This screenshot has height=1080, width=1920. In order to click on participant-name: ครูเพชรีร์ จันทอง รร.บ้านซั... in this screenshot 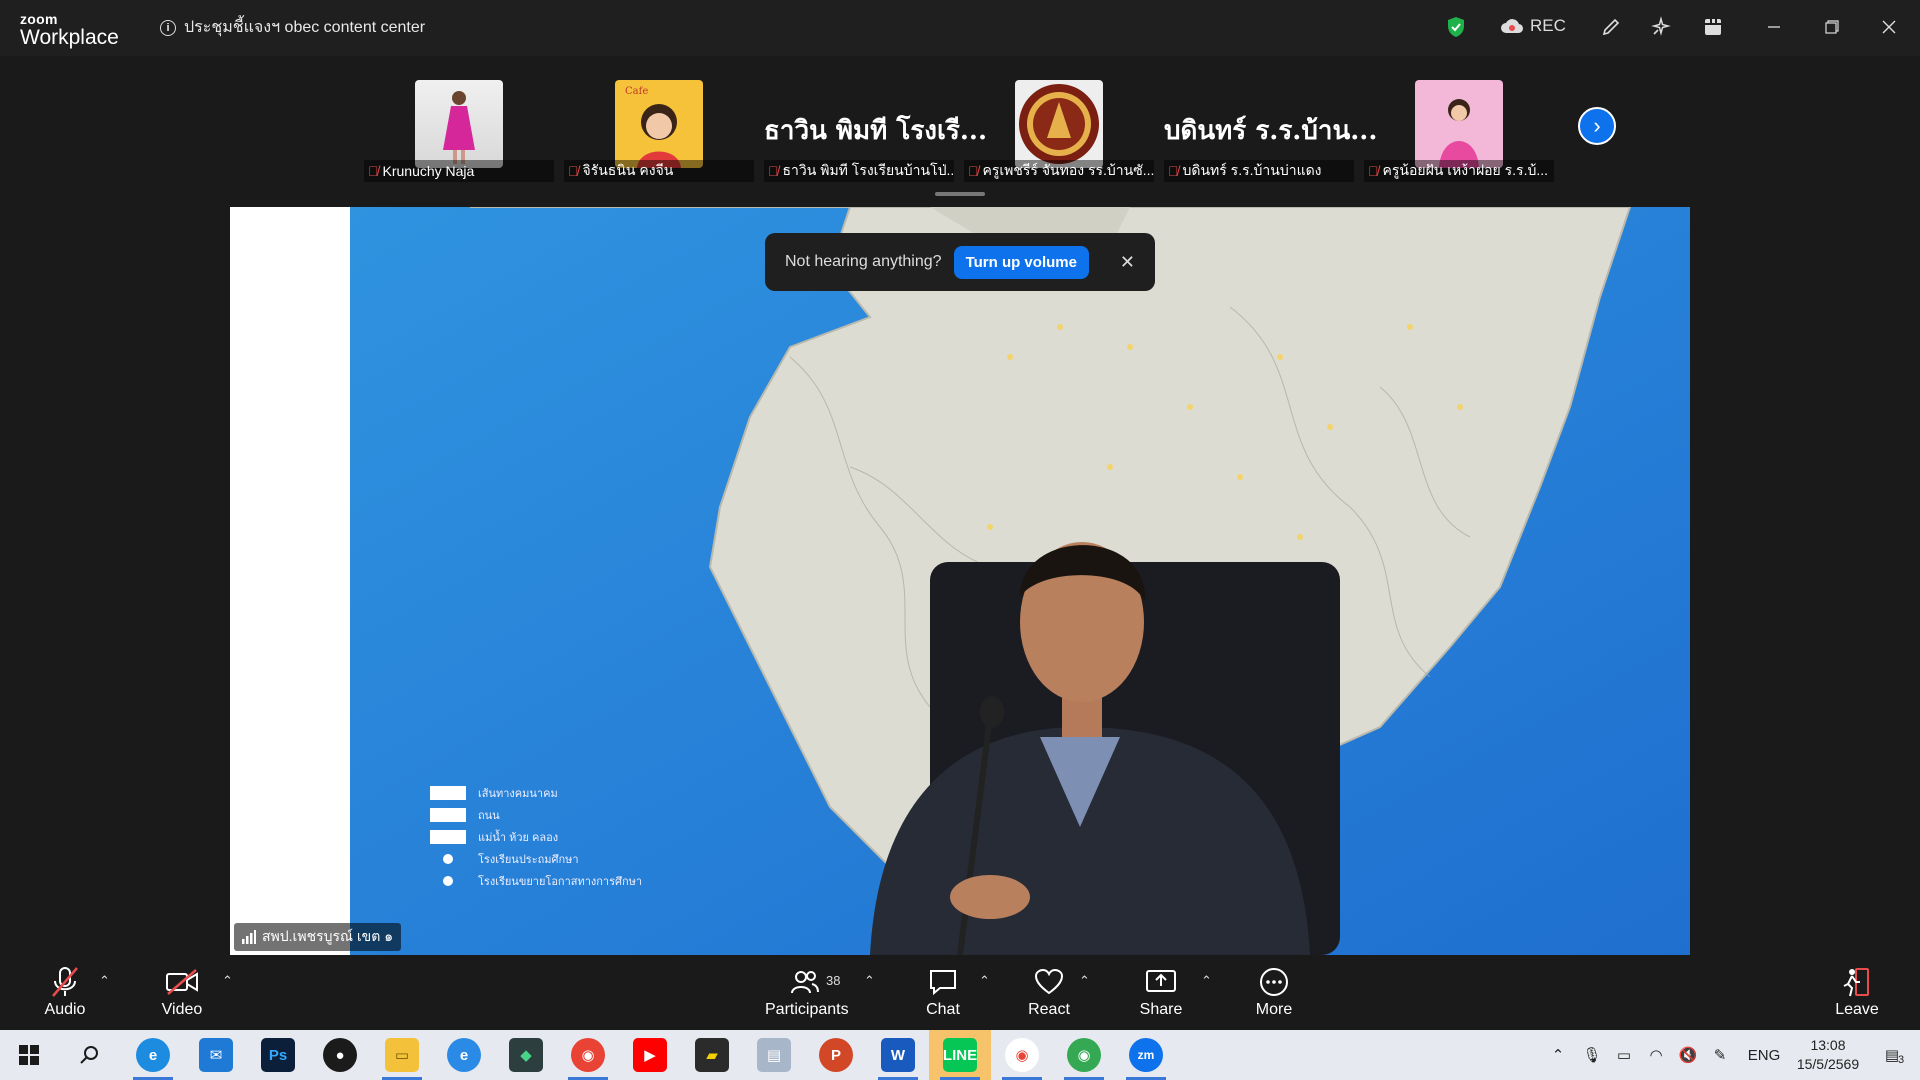, I will do `click(1068, 170)`.